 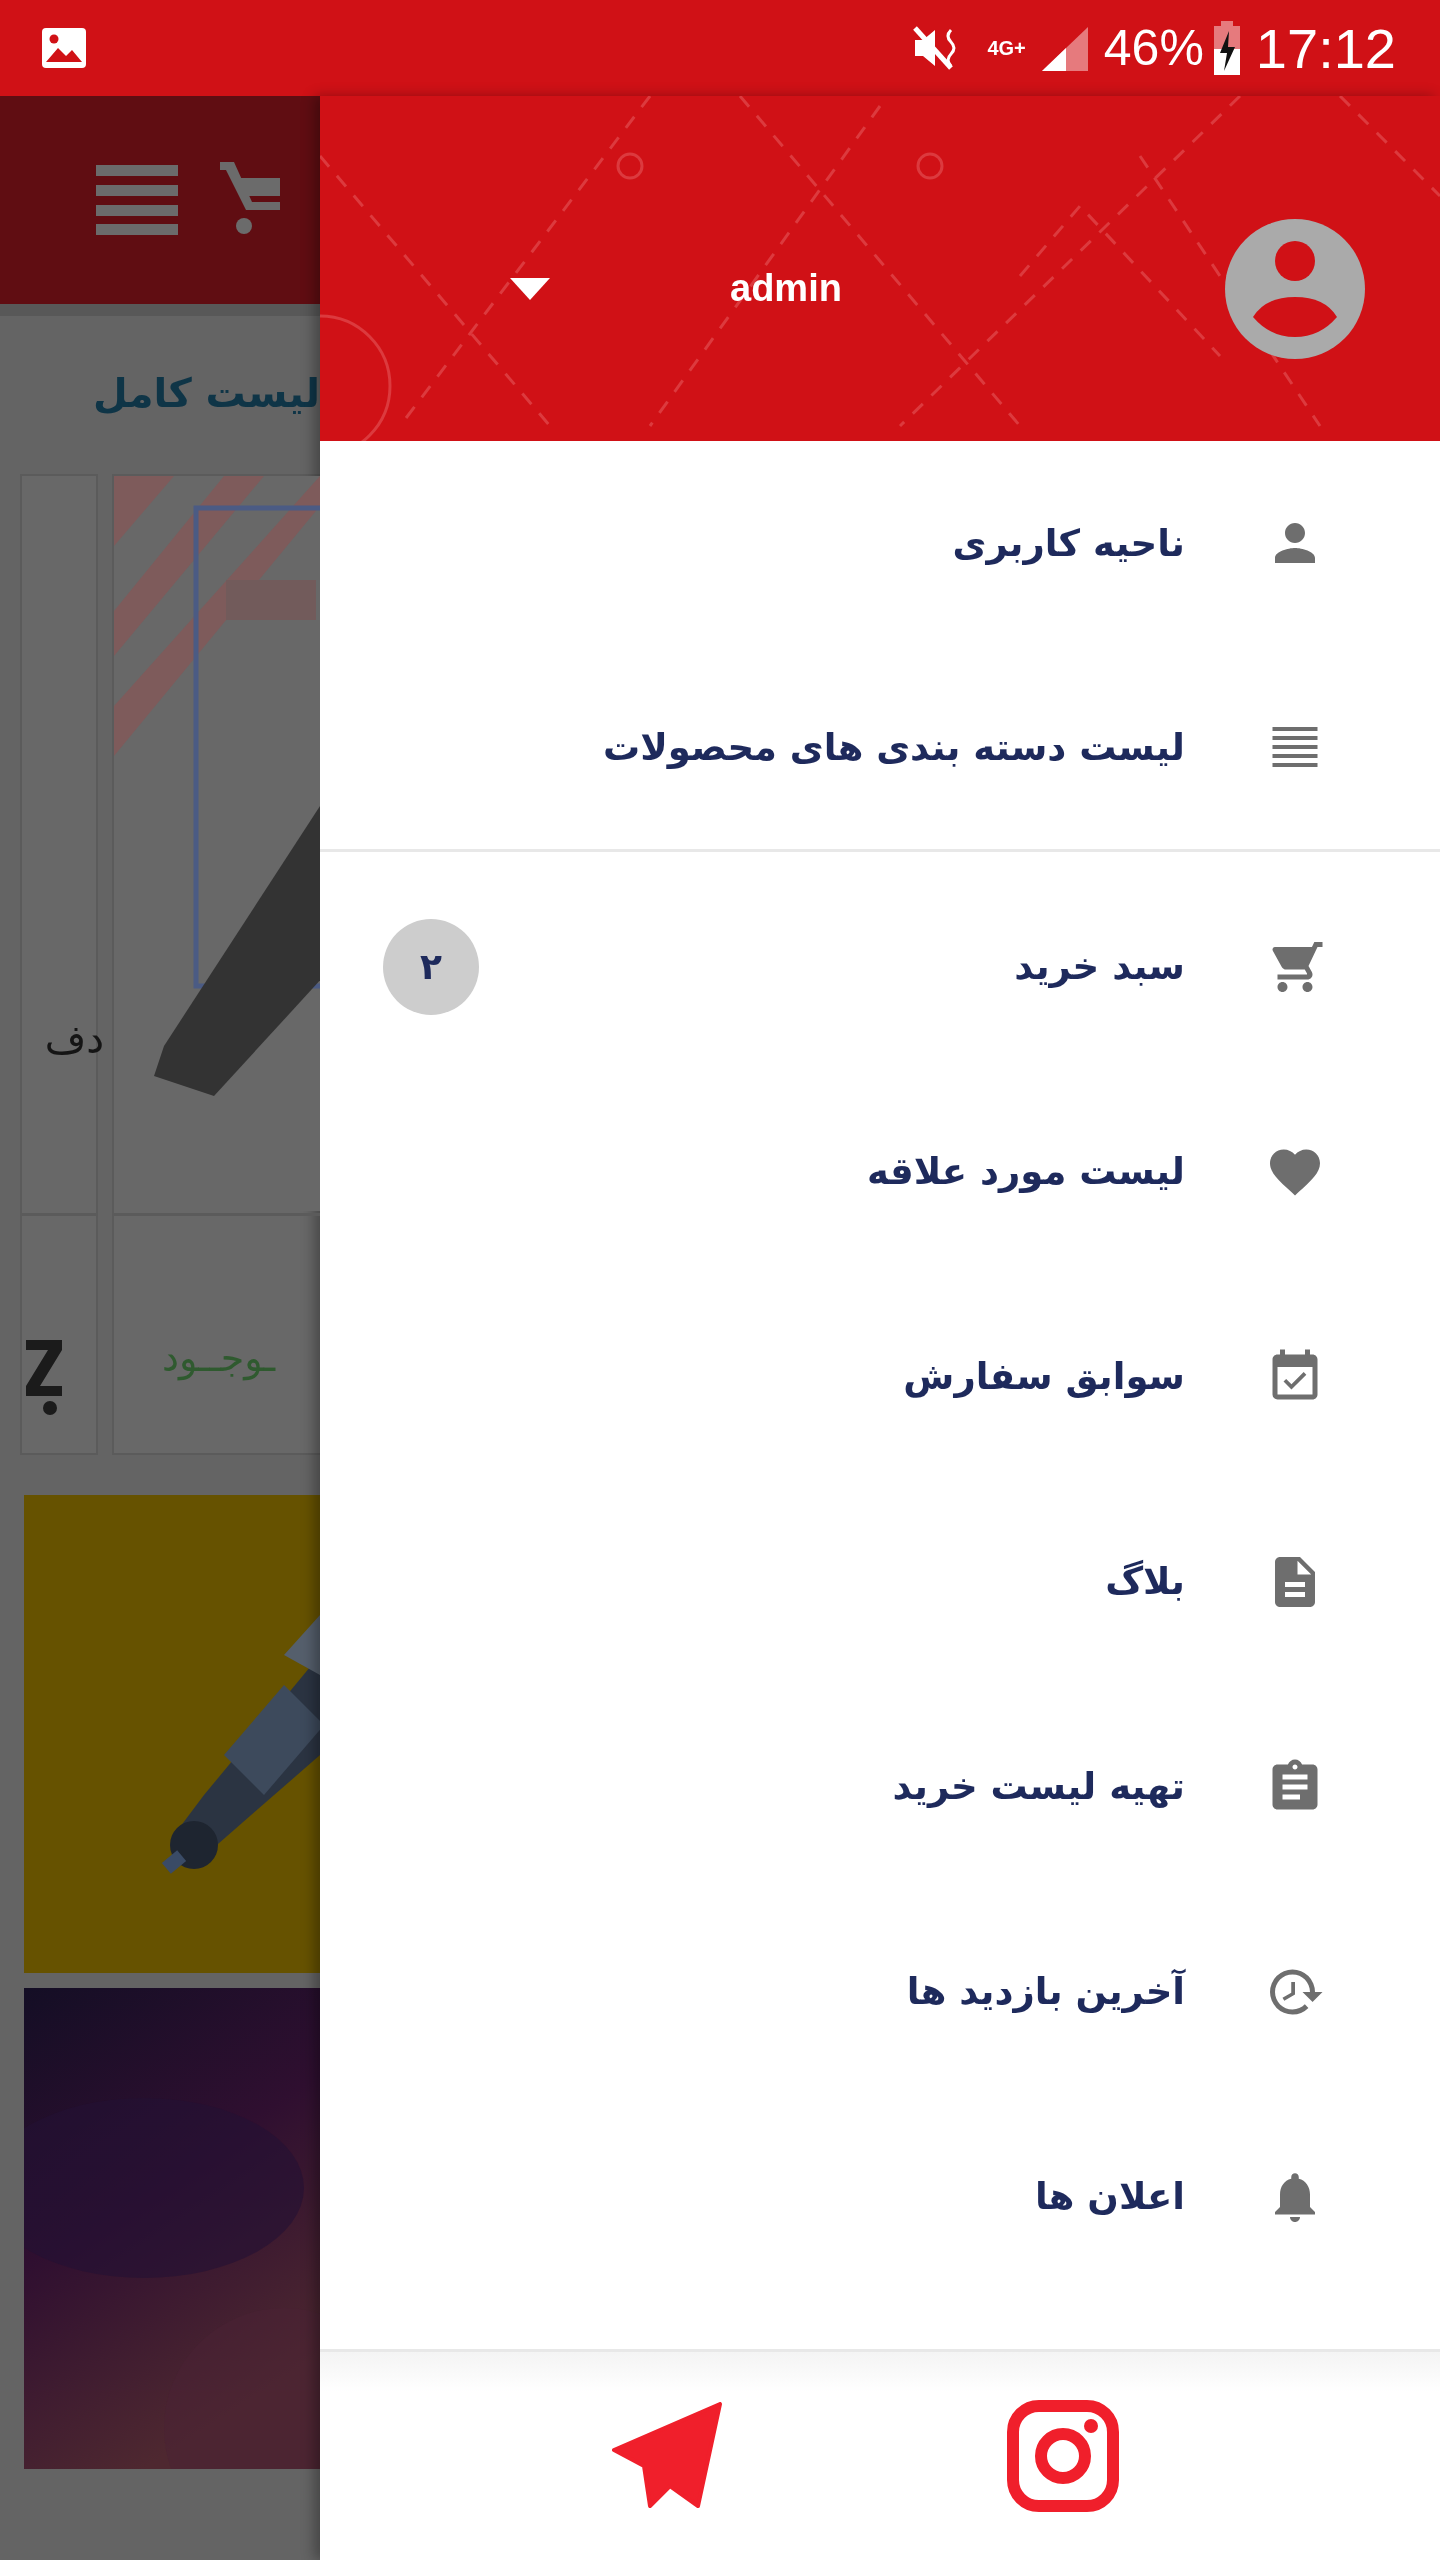 I want to click on product-title: دف, so click(x=74, y=1039).